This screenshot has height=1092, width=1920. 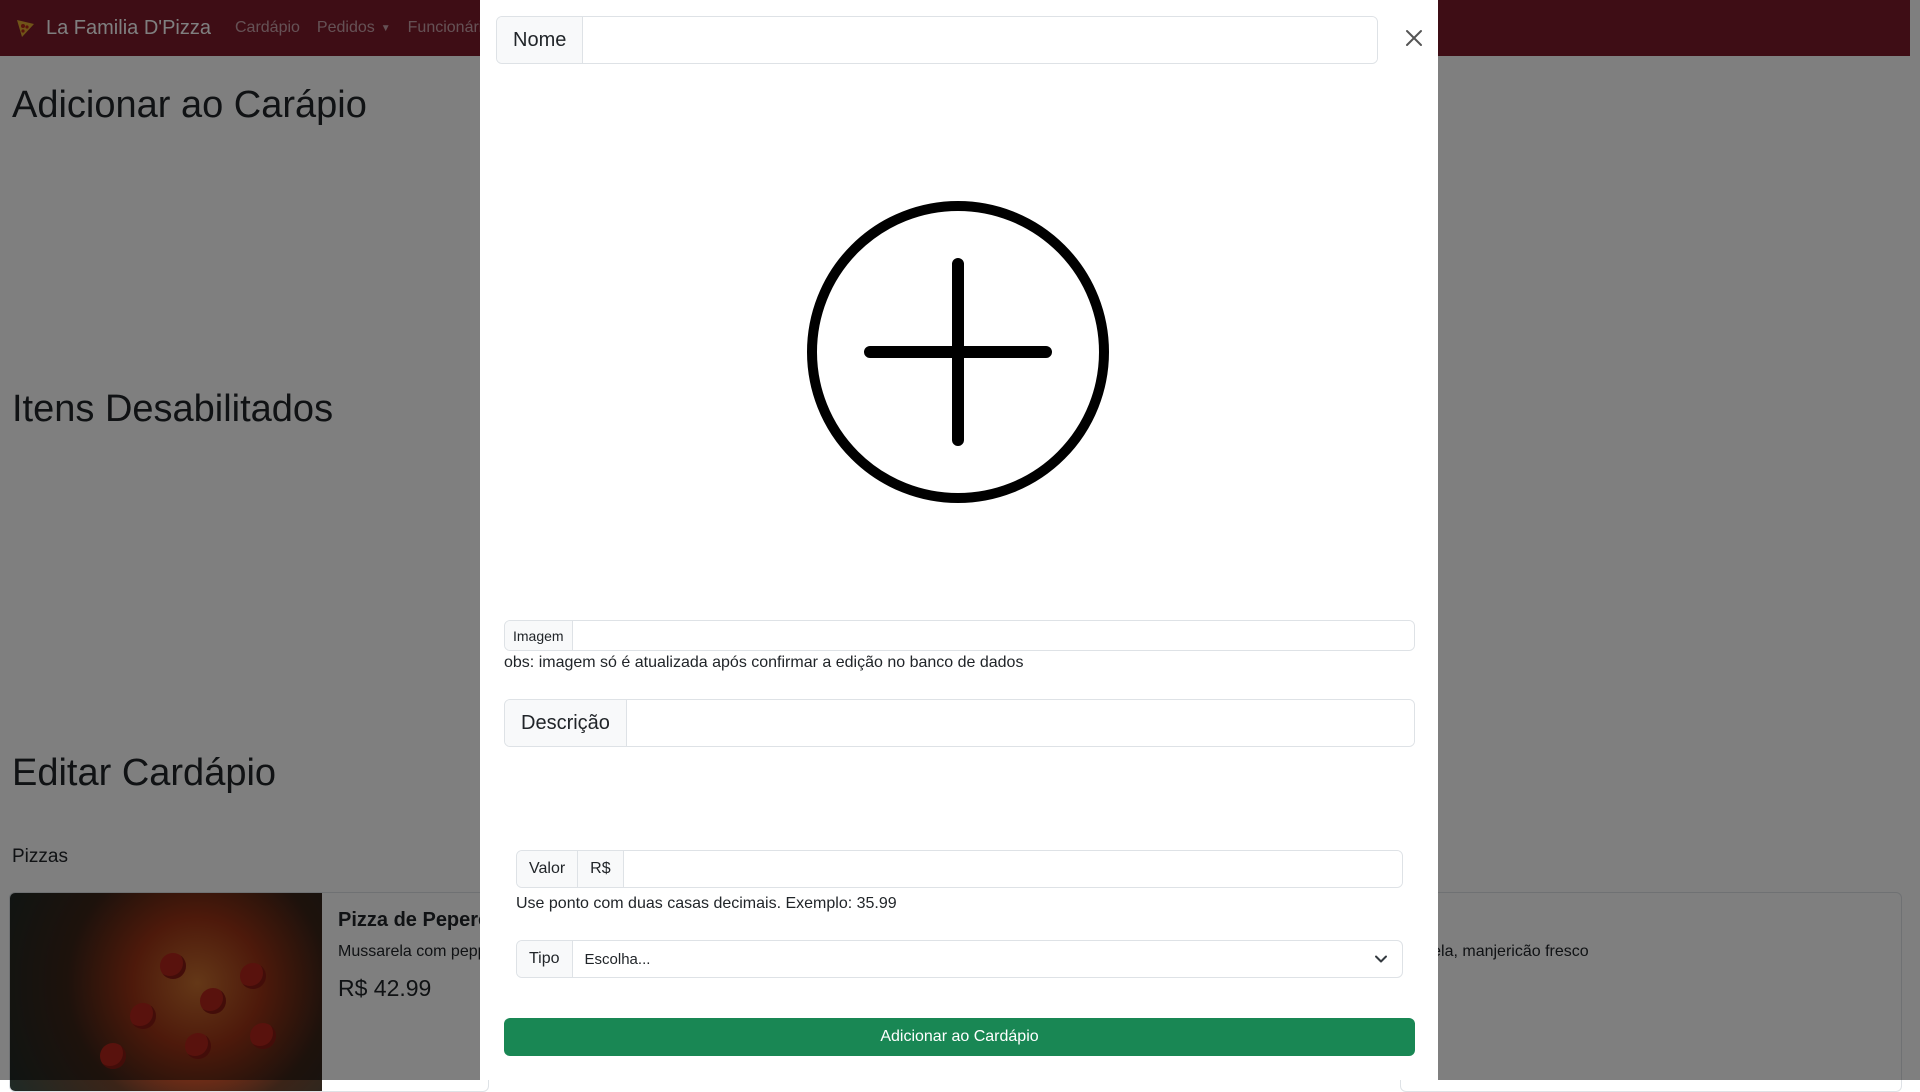 I want to click on chevron-down-icon, so click(x=1381, y=959).